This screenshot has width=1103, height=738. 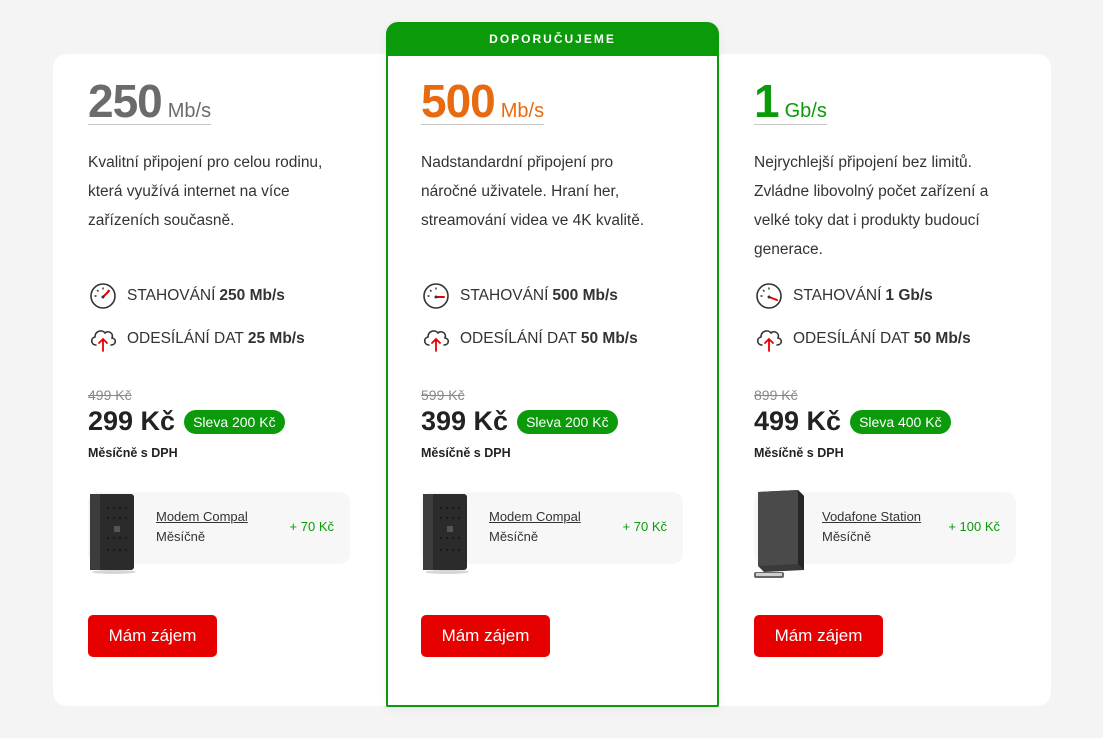 I want to click on price-row: 399 Kč Sleva 200 Kč, so click(x=519, y=421).